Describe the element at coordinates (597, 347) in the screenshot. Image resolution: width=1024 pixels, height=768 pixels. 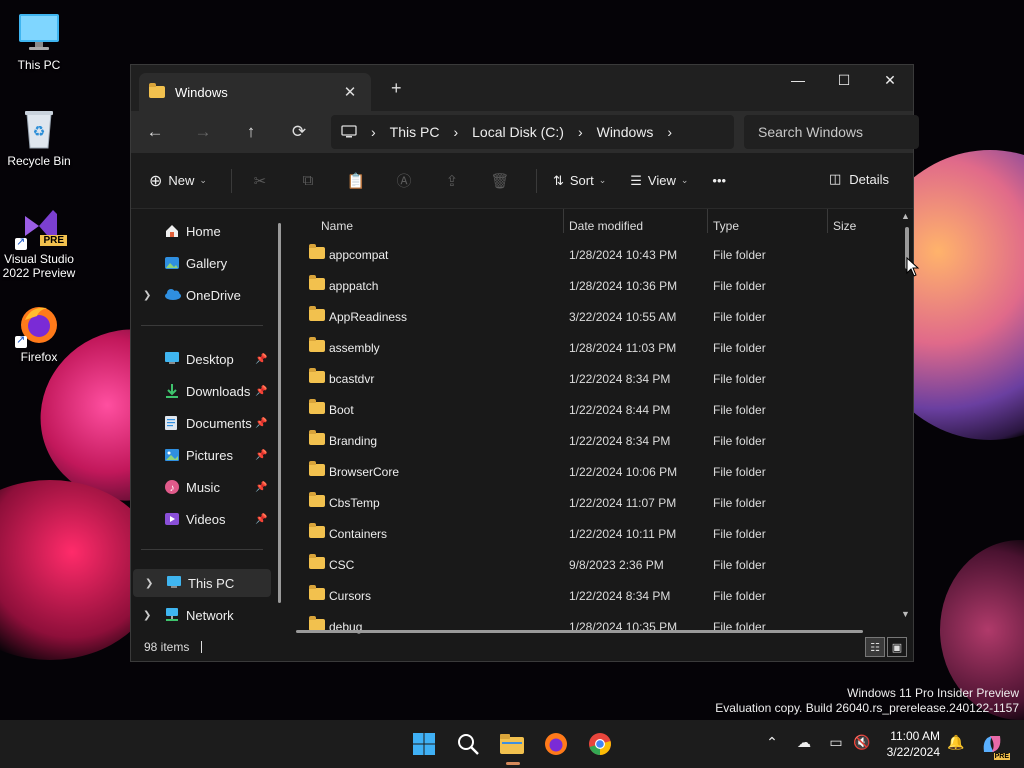
I see `file-row: assembly 1/28/2024 11:03 PM File folder` at that location.